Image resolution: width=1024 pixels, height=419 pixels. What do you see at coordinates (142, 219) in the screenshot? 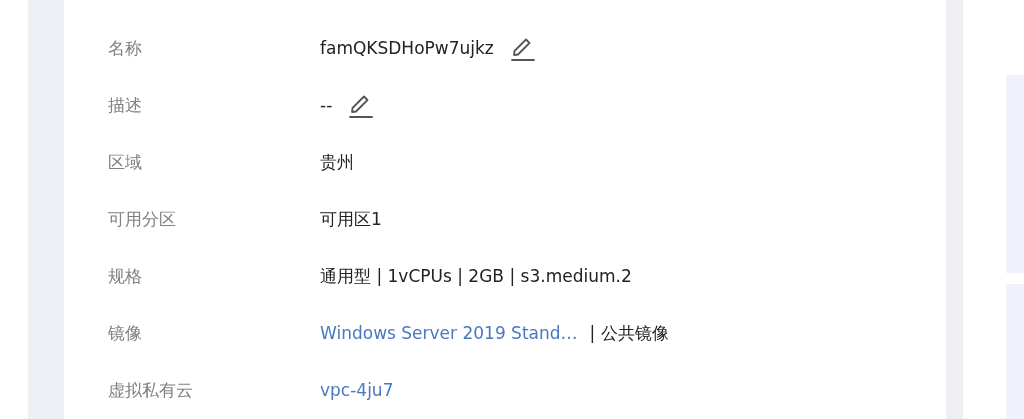
I see `field-label: 可用分区` at bounding box center [142, 219].